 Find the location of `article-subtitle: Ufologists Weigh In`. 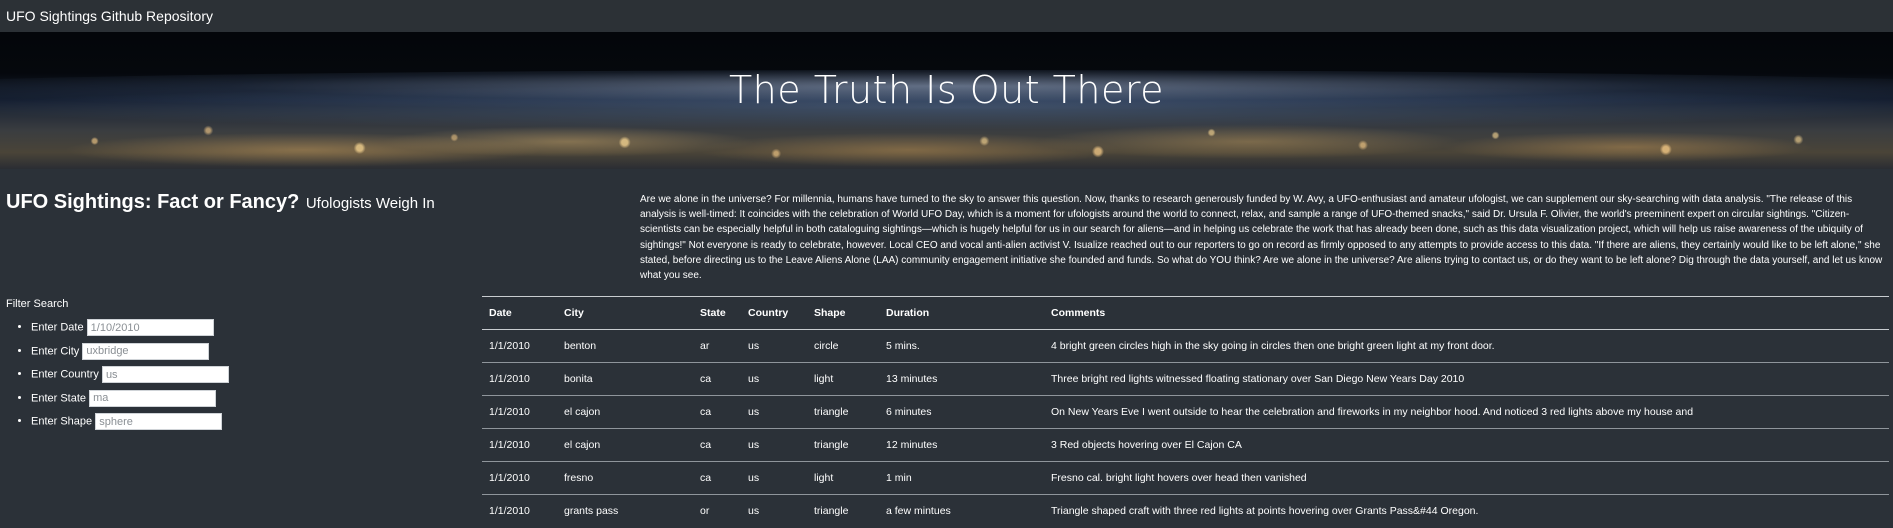

article-subtitle: Ufologists Weigh In is located at coordinates (370, 203).